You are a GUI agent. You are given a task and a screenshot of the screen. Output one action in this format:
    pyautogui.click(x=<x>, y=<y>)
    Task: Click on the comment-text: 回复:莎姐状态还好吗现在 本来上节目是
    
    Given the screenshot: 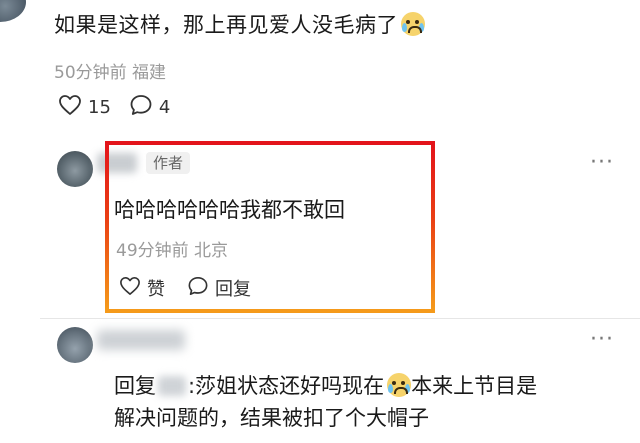 What is the action you would take?
    pyautogui.click(x=326, y=385)
    